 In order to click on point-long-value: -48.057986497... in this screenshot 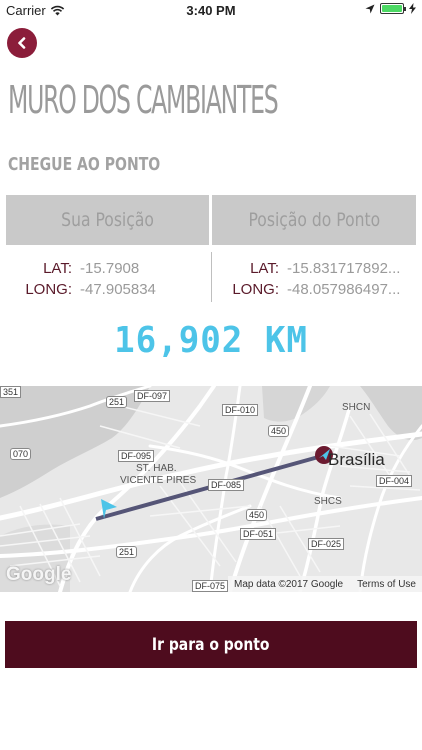, I will do `click(344, 289)`.